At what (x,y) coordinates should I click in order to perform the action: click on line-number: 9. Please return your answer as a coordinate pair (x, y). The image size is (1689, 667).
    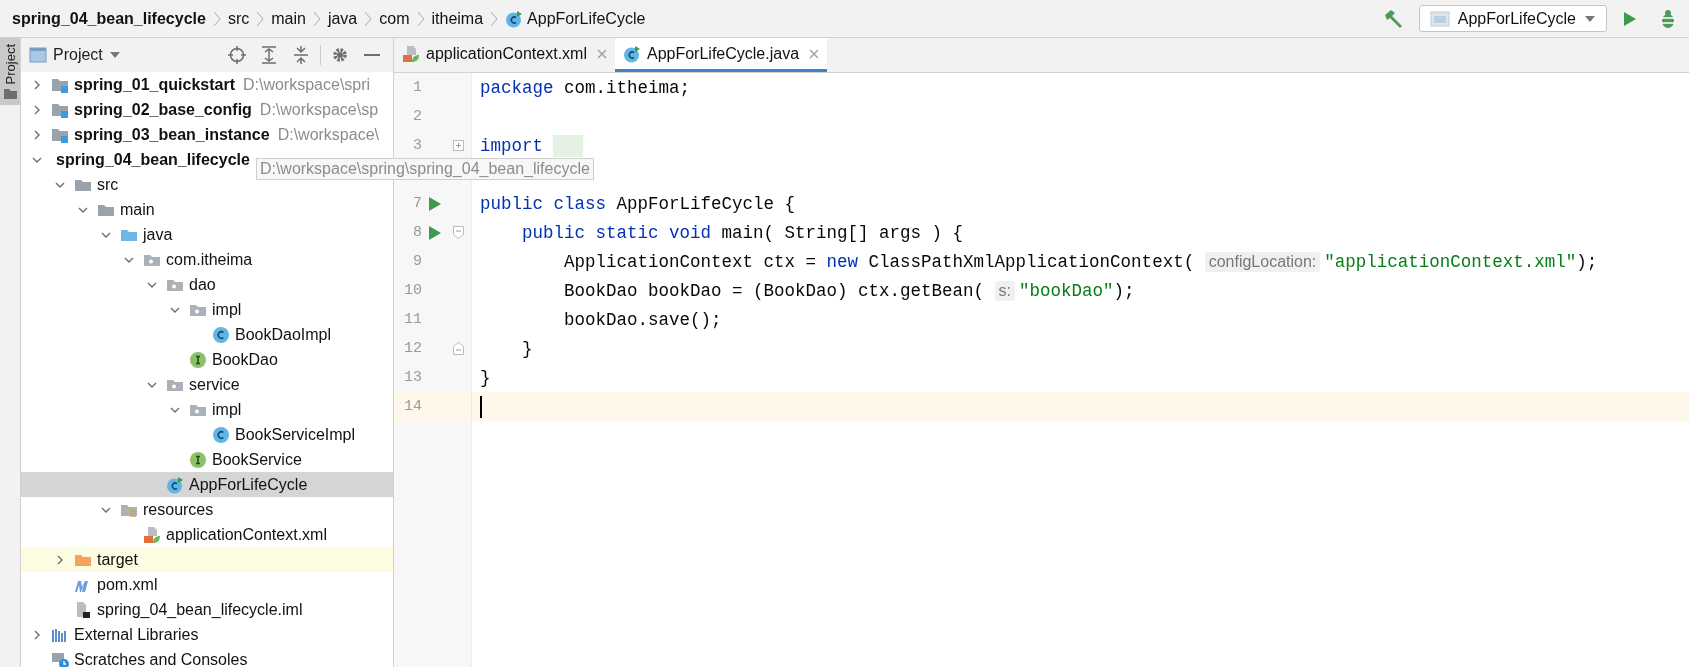
    Looking at the image, I should click on (417, 261).